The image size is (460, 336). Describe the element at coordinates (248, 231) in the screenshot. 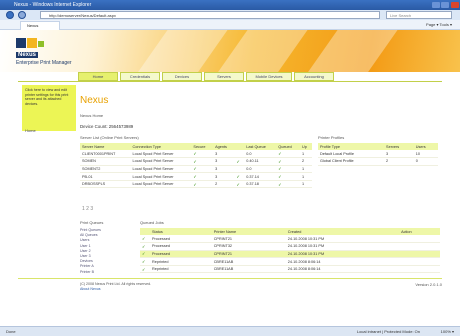

I see `col-printer-name: Printer Name` at that location.